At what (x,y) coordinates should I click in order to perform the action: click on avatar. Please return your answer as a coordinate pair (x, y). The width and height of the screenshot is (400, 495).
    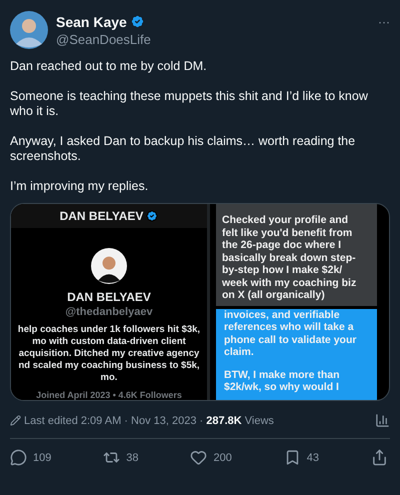
    Looking at the image, I should click on (29, 30).